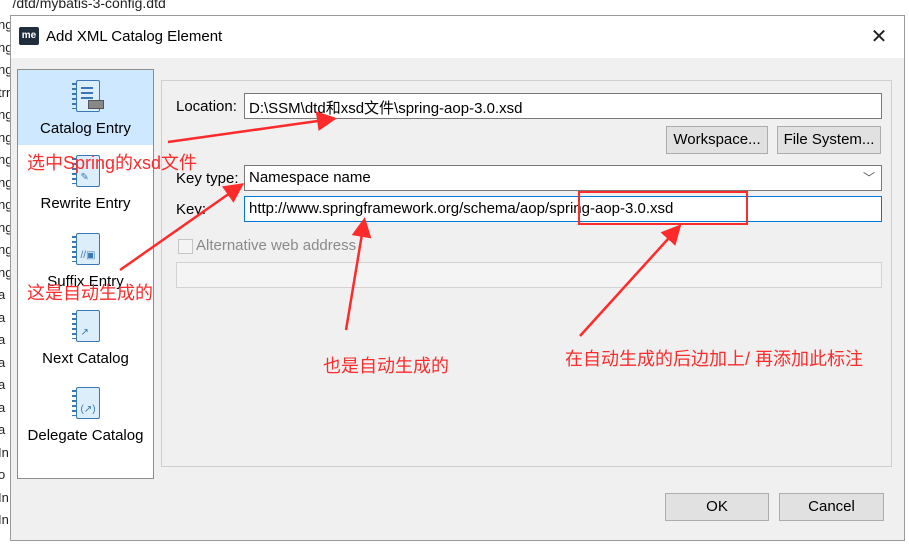  Describe the element at coordinates (112, 163) in the screenshot. I see `annotation-select-file: 选中Spring的xsd文件` at that location.